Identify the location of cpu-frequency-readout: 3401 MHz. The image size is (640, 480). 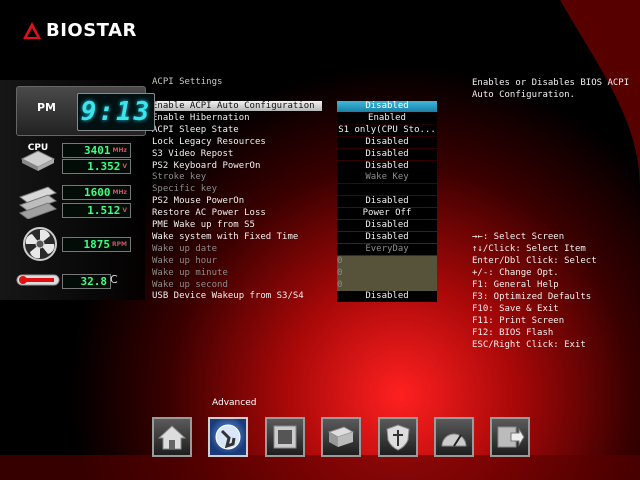
(96, 150).